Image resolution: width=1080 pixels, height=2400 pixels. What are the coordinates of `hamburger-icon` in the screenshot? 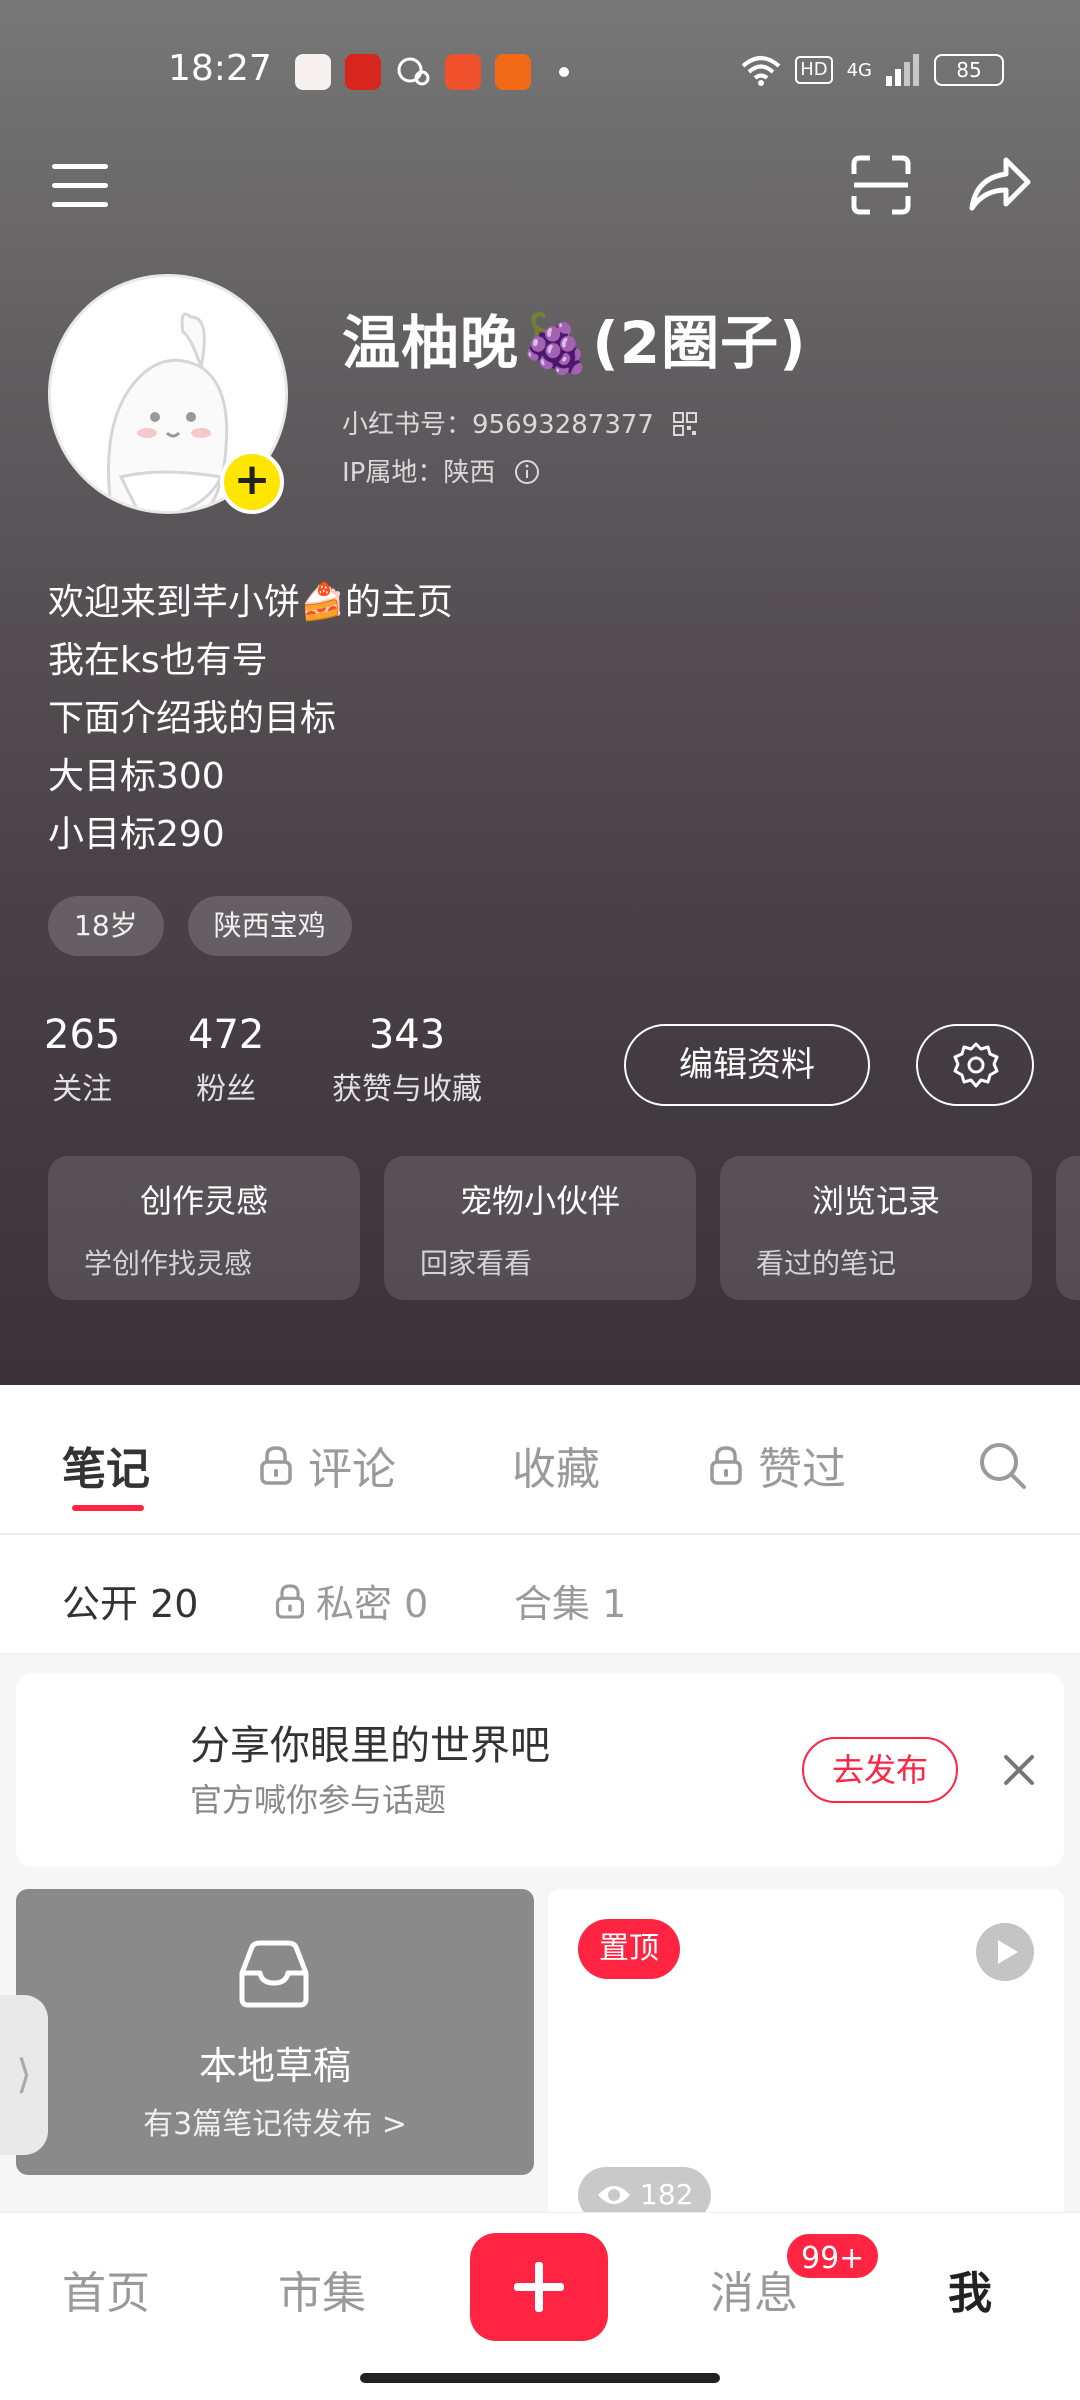 It's located at (80, 166).